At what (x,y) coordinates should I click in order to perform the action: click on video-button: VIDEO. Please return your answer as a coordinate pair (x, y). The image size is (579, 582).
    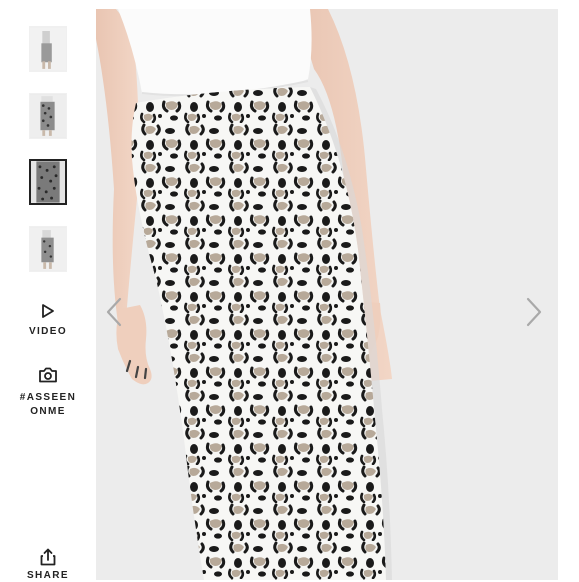
    Looking at the image, I should click on (48, 320).